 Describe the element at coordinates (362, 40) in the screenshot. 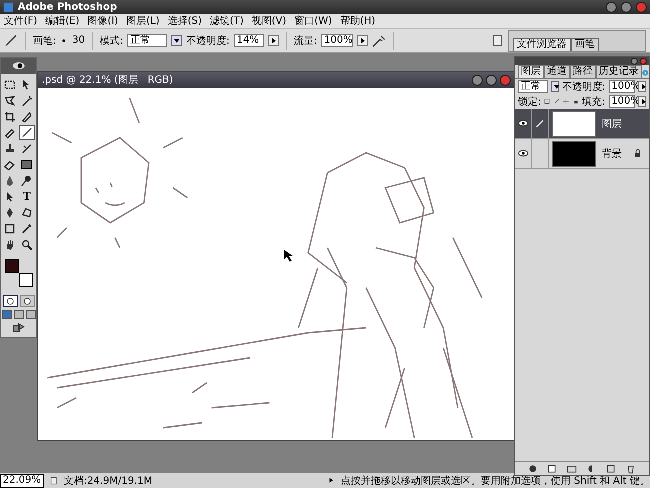

I see `flow-arrow-button` at that location.